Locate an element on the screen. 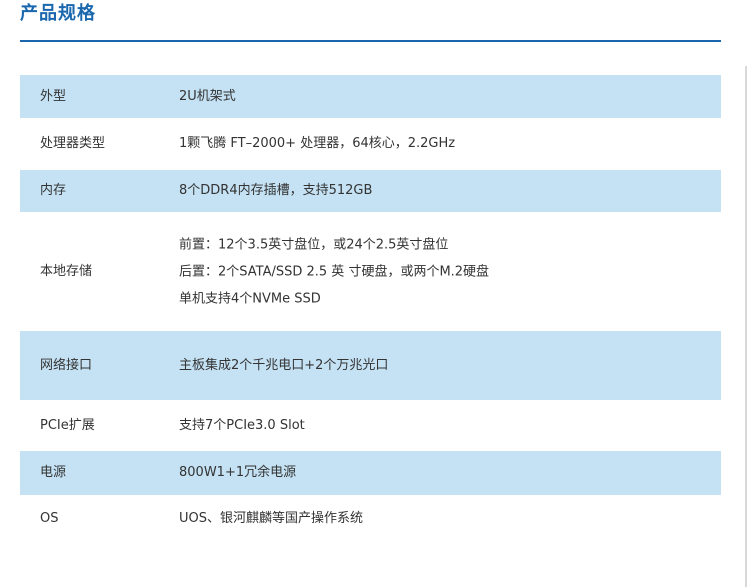 The height and width of the screenshot is (587, 750). spec-value-line: 支持7个PCIe3.0 Slot is located at coordinates (242, 425).